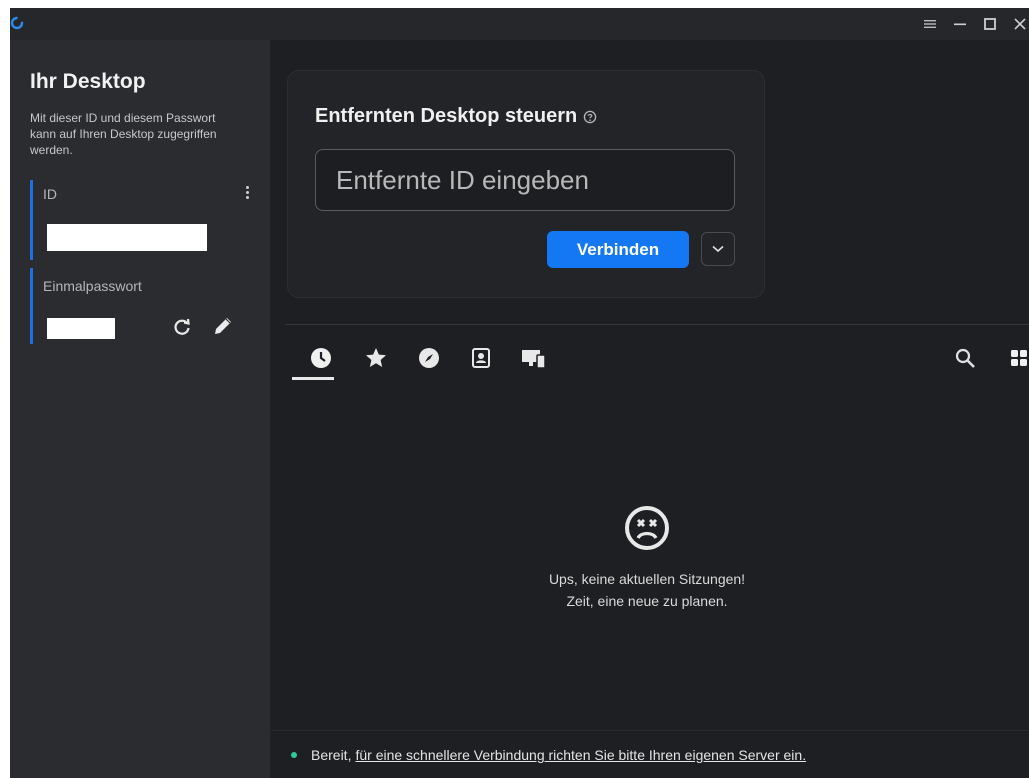  Describe the element at coordinates (144, 306) in the screenshot. I see `password-field-block: Einmalpasswort` at that location.